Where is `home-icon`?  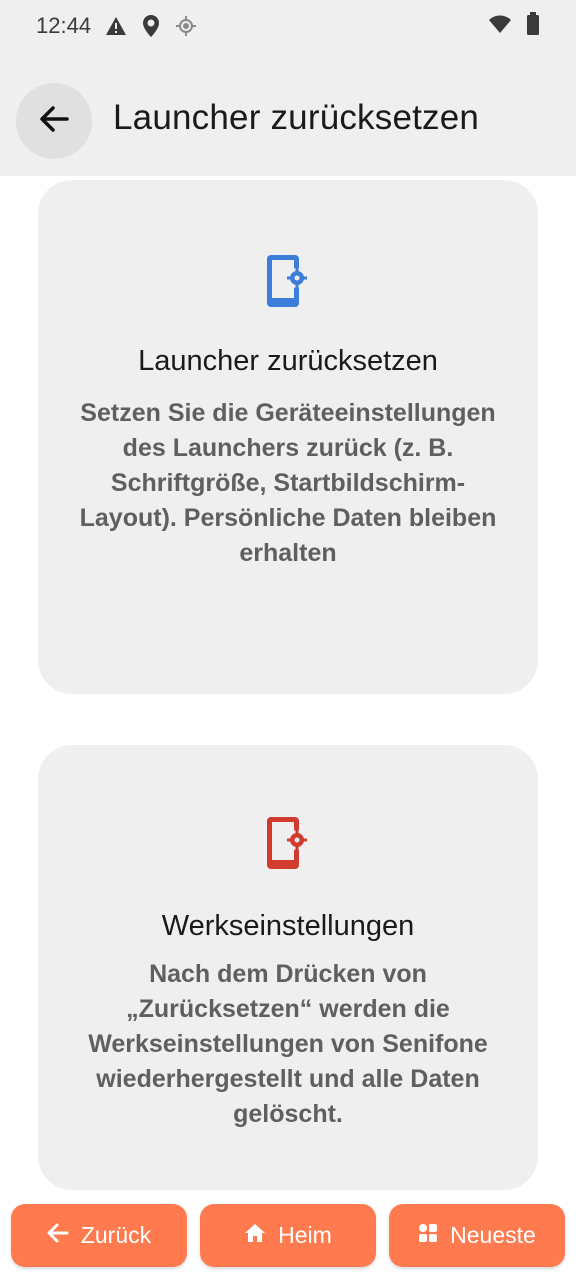
home-icon is located at coordinates (255, 1235).